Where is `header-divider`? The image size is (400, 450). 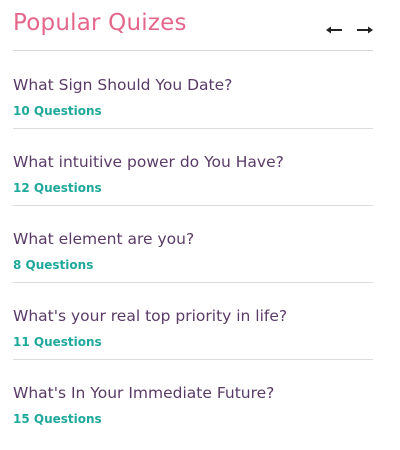 header-divider is located at coordinates (193, 50).